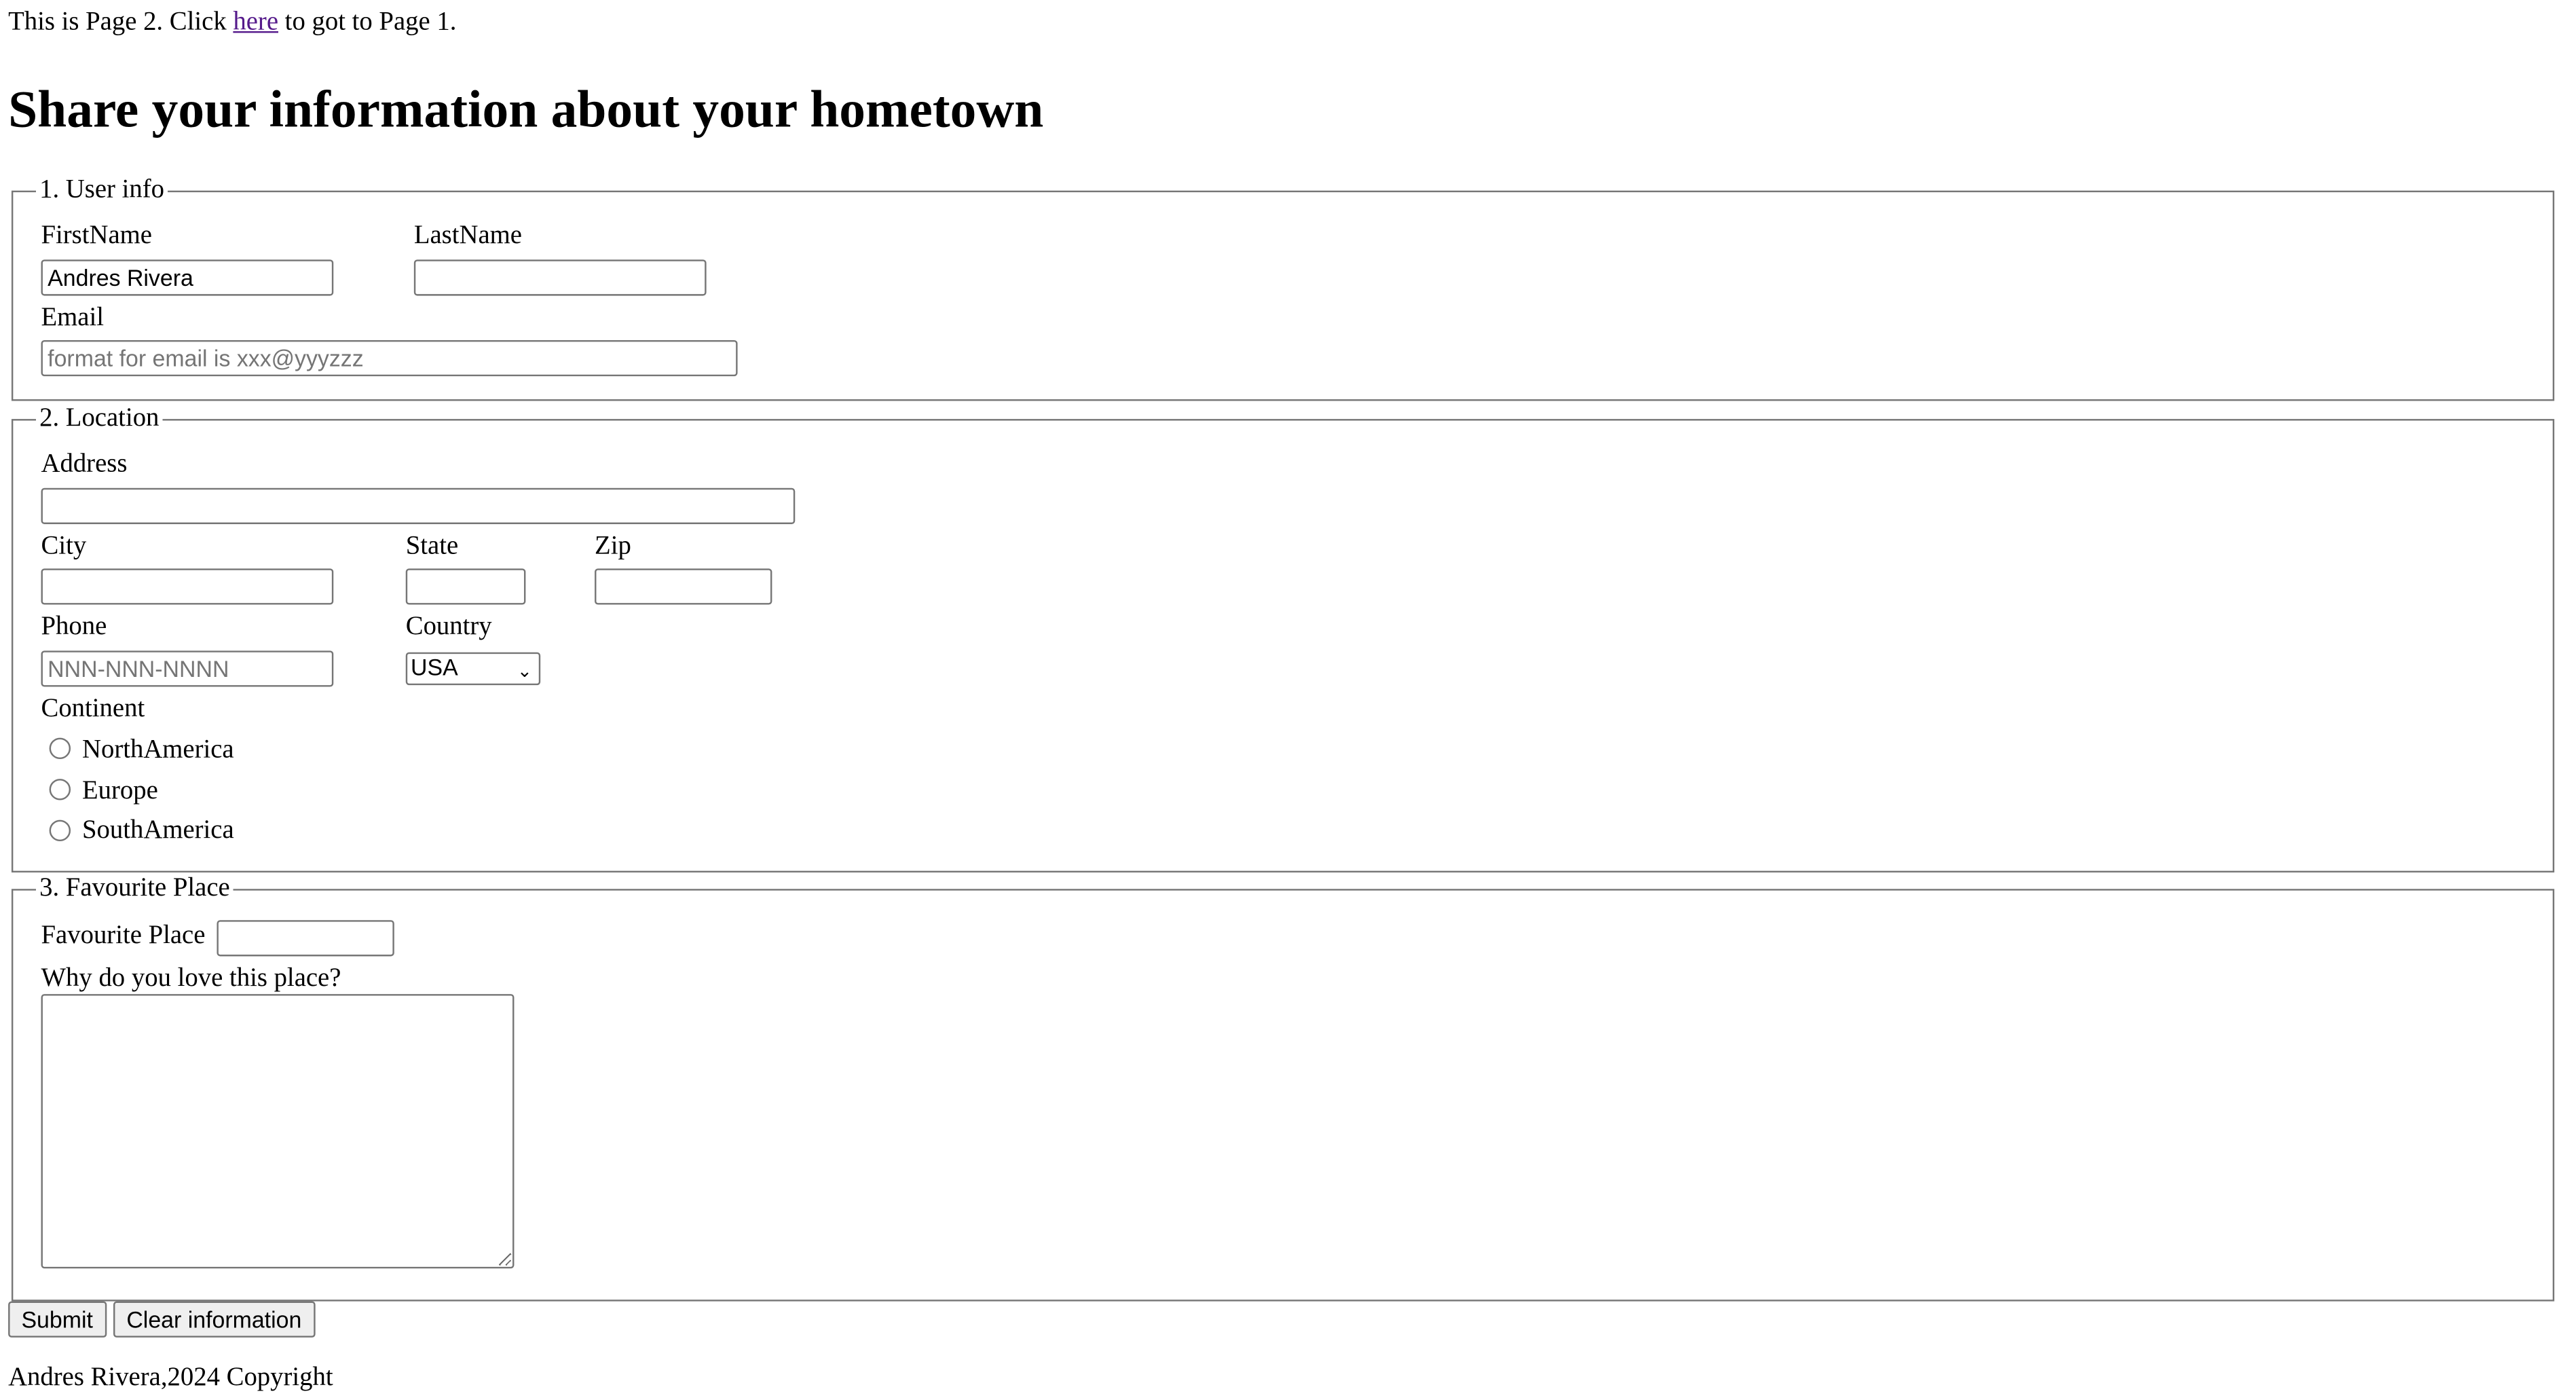  I want to click on phone-label: Phone, so click(74, 626).